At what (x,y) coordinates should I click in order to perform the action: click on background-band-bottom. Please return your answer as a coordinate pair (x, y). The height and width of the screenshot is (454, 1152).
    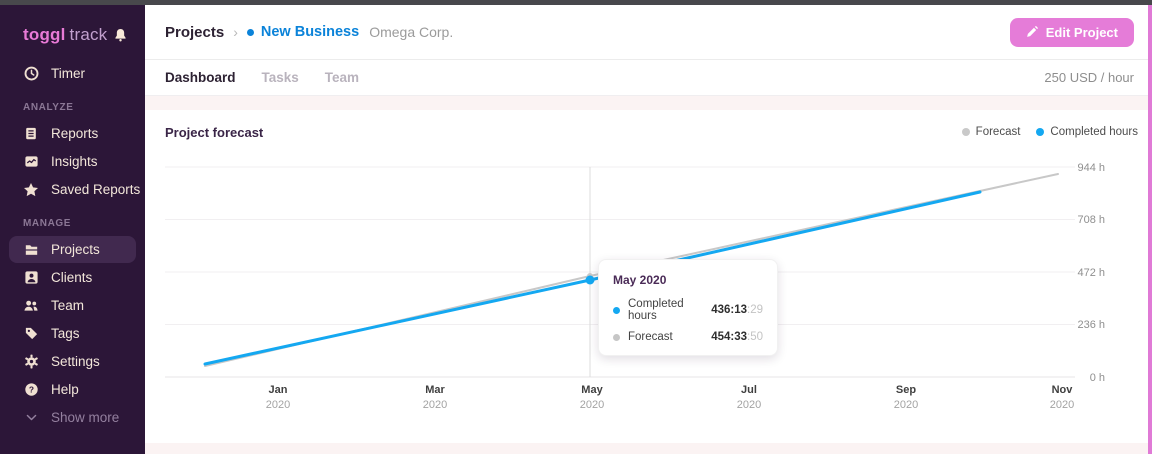
    Looking at the image, I should click on (648, 448).